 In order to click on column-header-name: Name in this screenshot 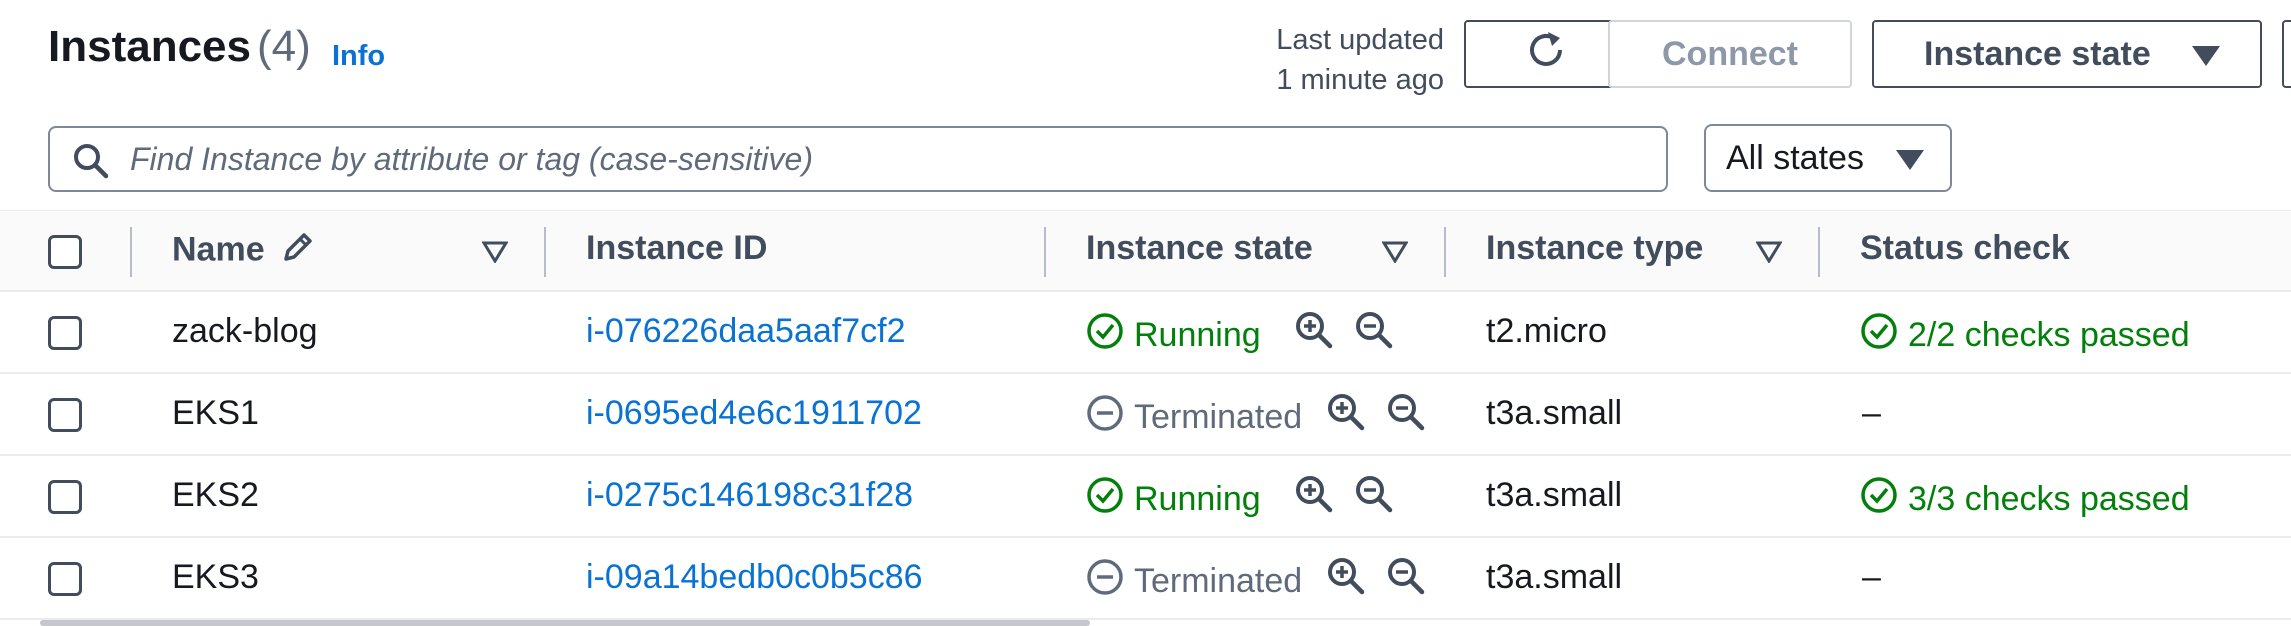, I will do `click(244, 251)`.